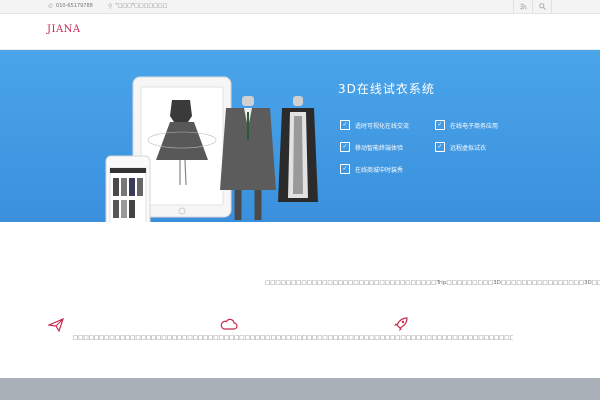  I want to click on search-icon, so click(542, 6).